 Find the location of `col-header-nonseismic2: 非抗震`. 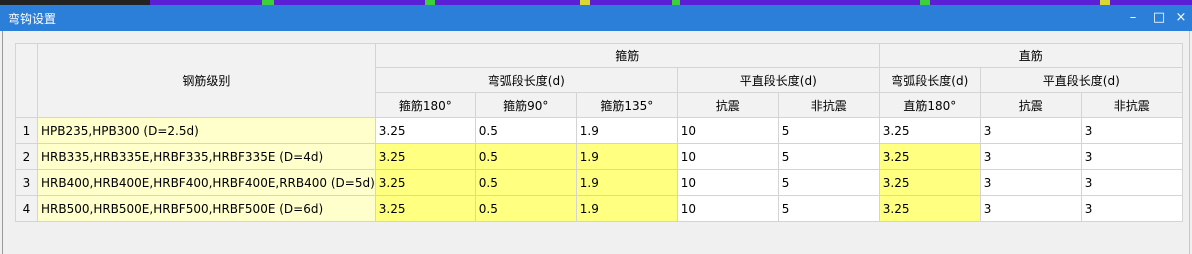

col-header-nonseismic2: 非抗震 is located at coordinates (1131, 105).